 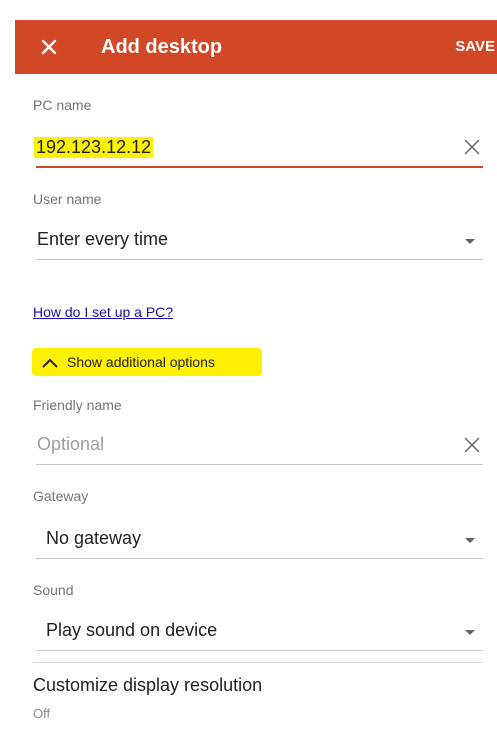 What do you see at coordinates (256, 47) in the screenshot?
I see `app-bar: Add desktop SAVE` at bounding box center [256, 47].